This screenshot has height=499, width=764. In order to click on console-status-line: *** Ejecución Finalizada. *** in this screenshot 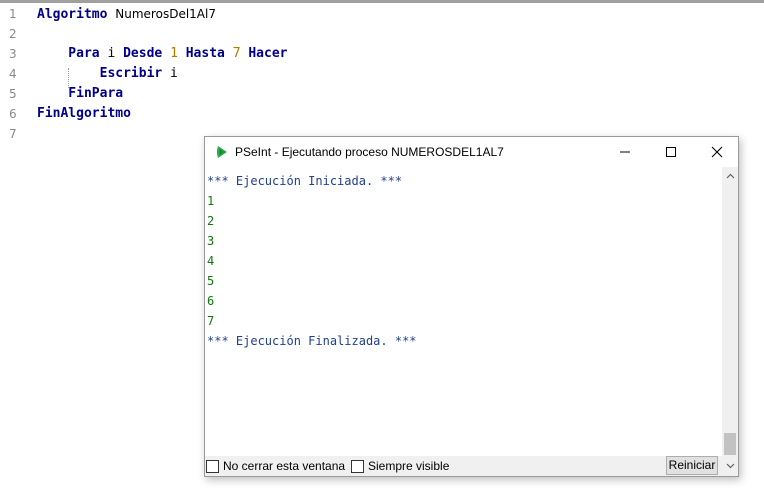, I will do `click(312, 341)`.